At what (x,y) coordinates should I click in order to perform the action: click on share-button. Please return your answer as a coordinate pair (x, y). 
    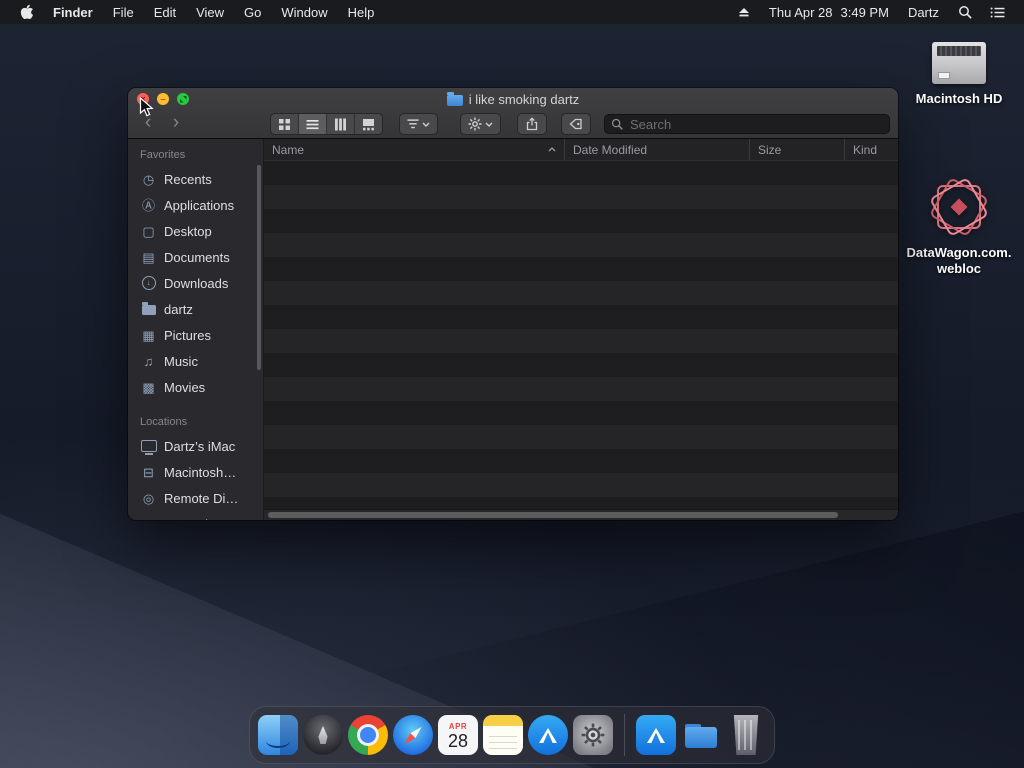
    Looking at the image, I should click on (532, 124).